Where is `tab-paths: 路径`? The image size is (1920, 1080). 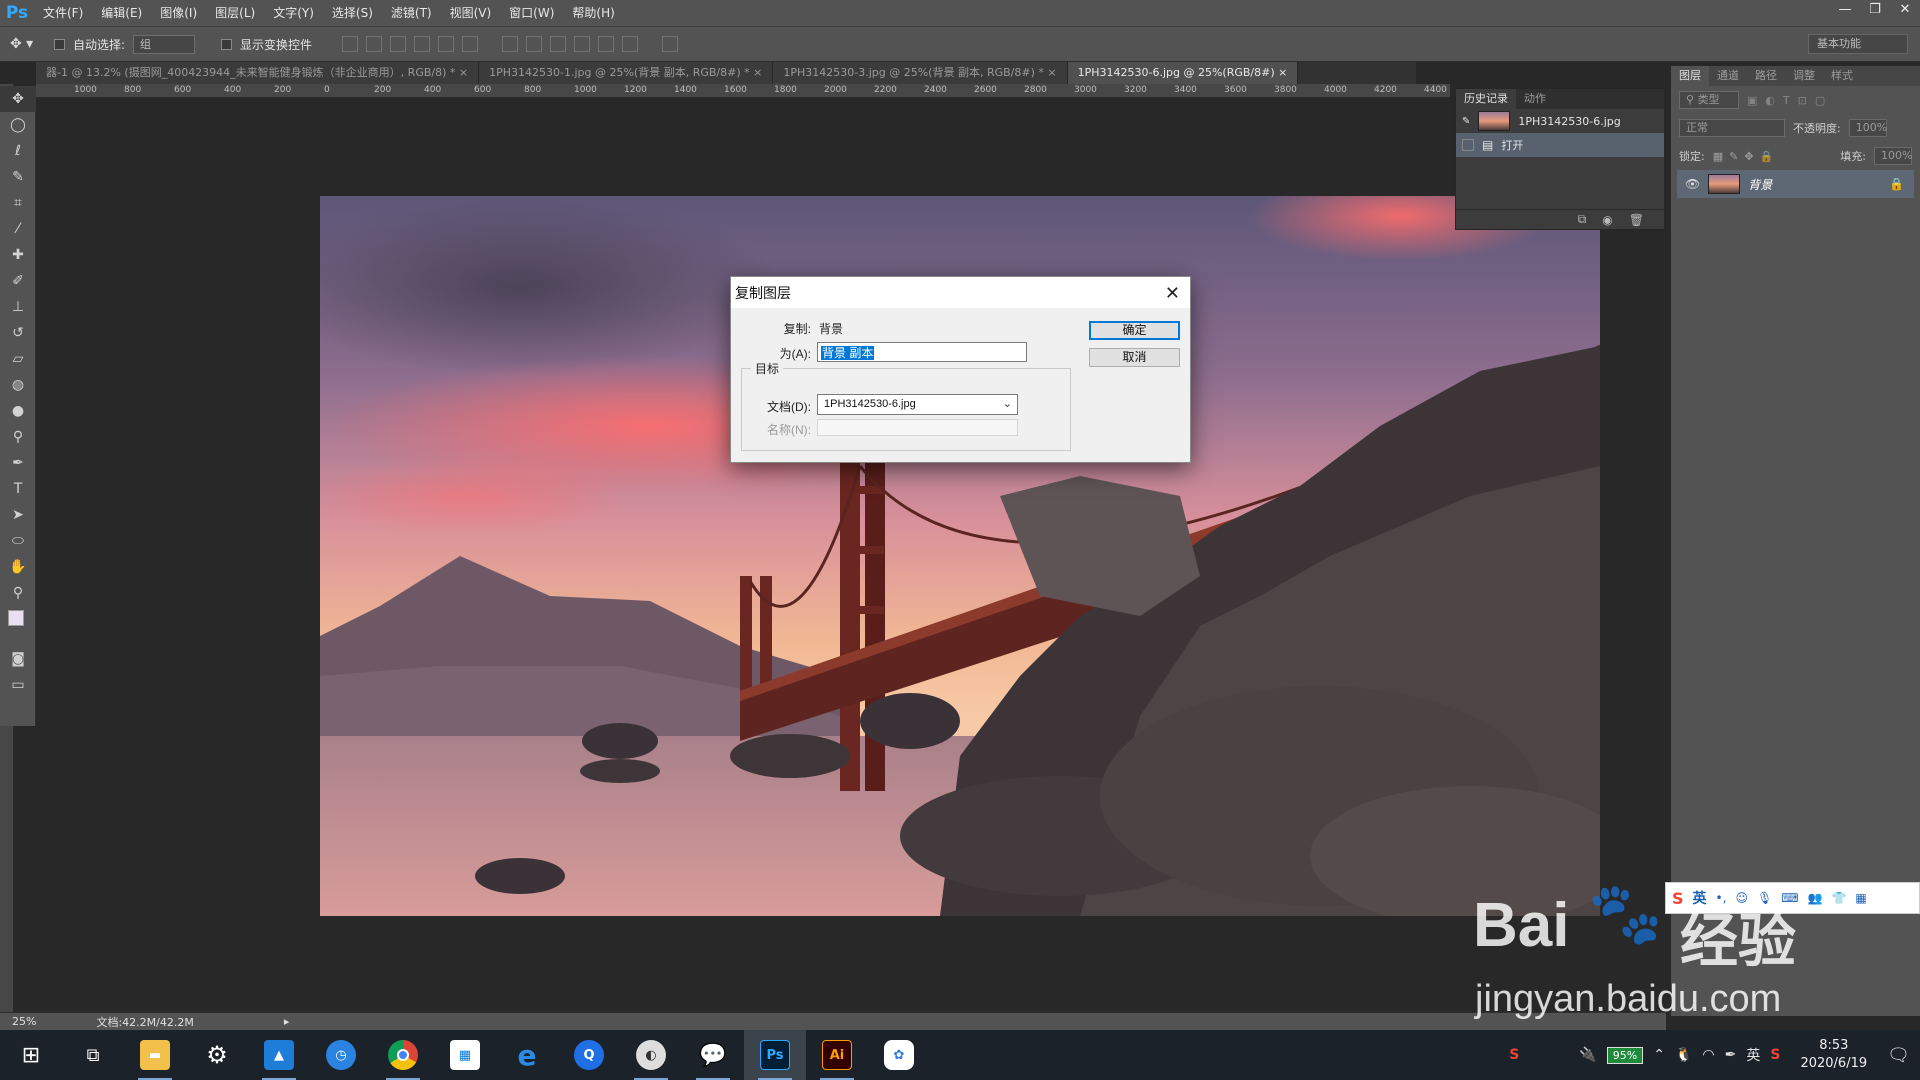 tab-paths: 路径 is located at coordinates (1766, 76).